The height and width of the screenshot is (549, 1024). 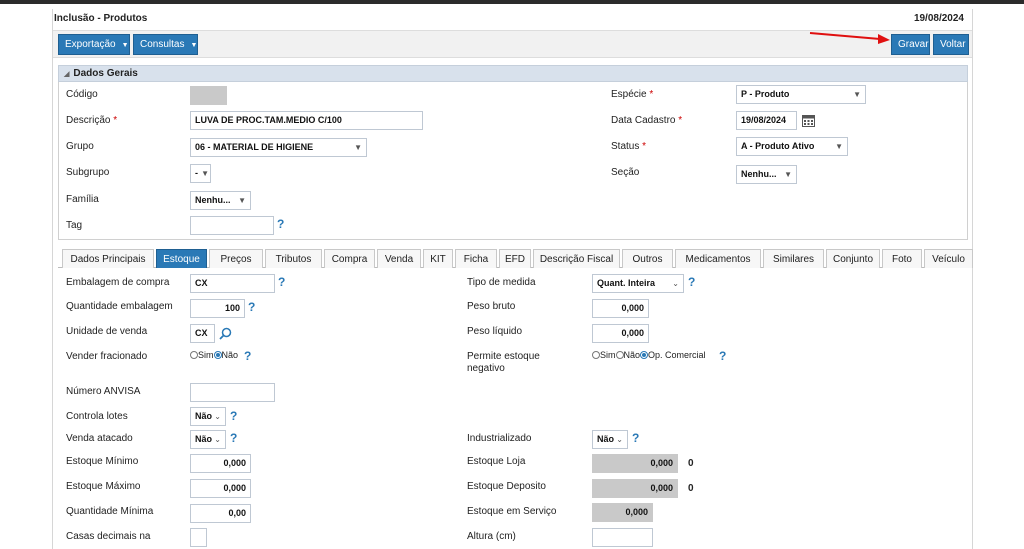 What do you see at coordinates (220, 488) in the screenshot?
I see `estoque-maximo-field: 0,000` at bounding box center [220, 488].